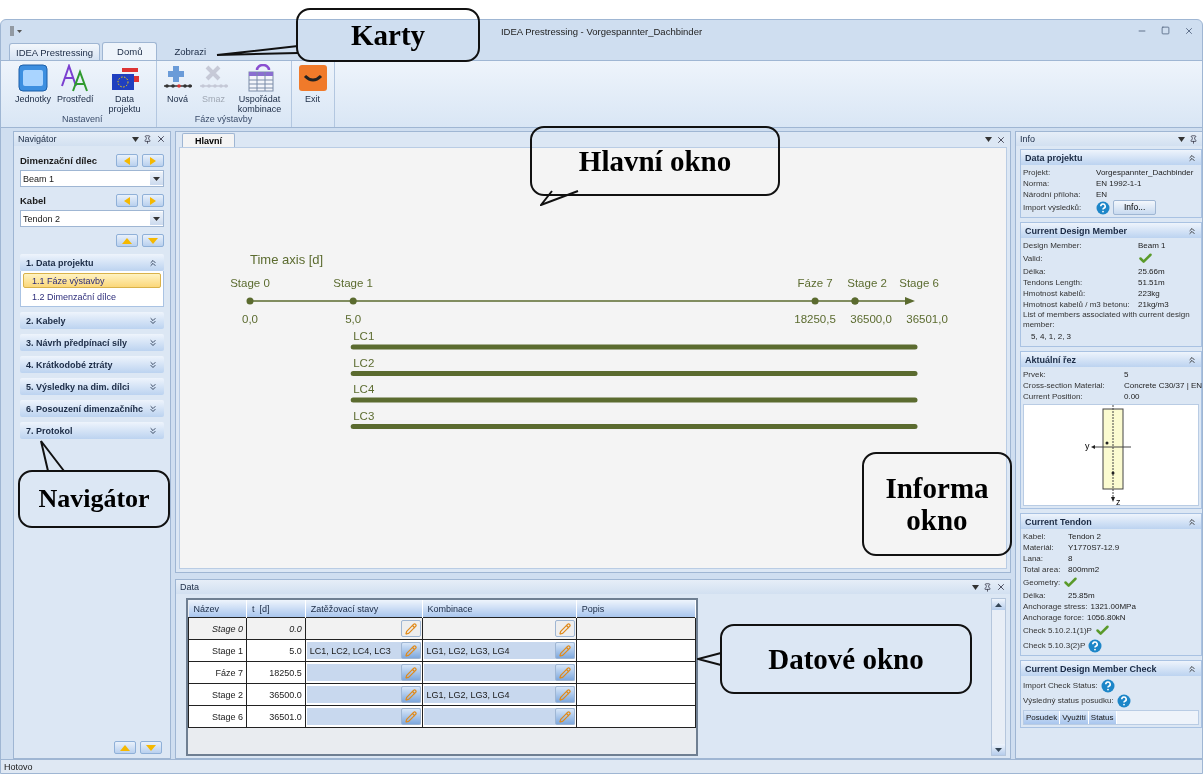 This screenshot has height=774, width=1203. Describe the element at coordinates (846, 659) in the screenshot. I see `callout-text: Datové okno` at that location.